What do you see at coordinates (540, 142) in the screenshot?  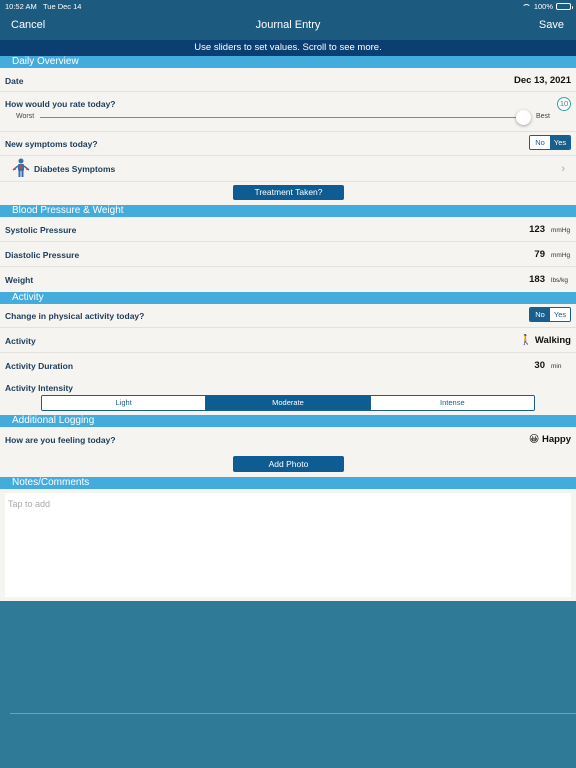 I see `symptoms-no-option: No` at bounding box center [540, 142].